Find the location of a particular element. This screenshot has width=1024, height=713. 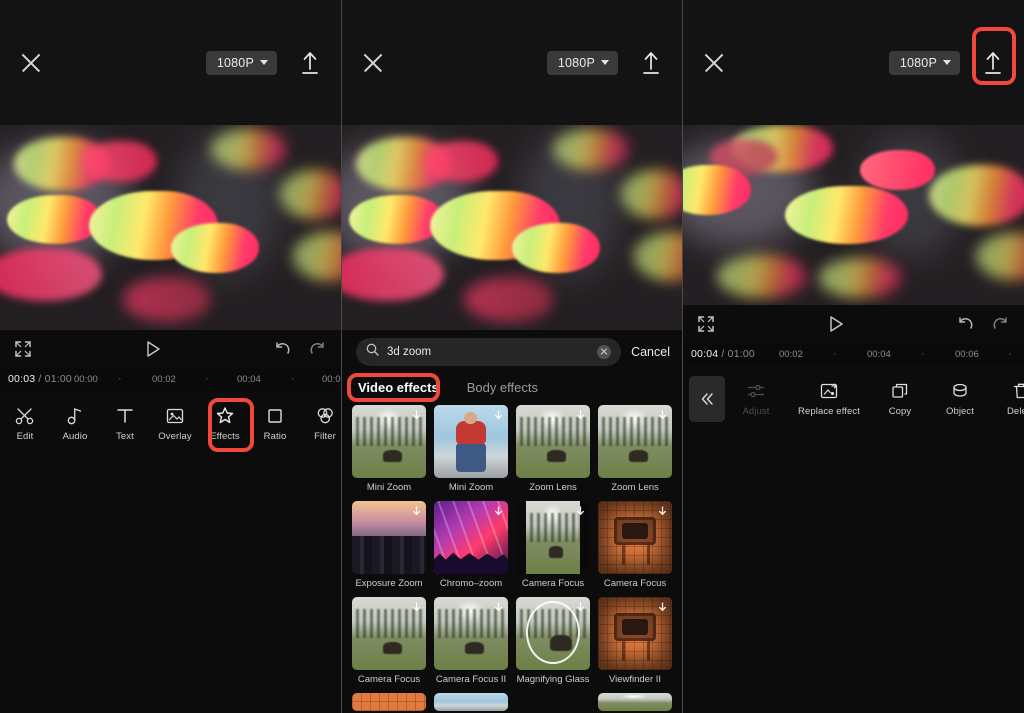

video-preview-panel3 is located at coordinates (853, 215).